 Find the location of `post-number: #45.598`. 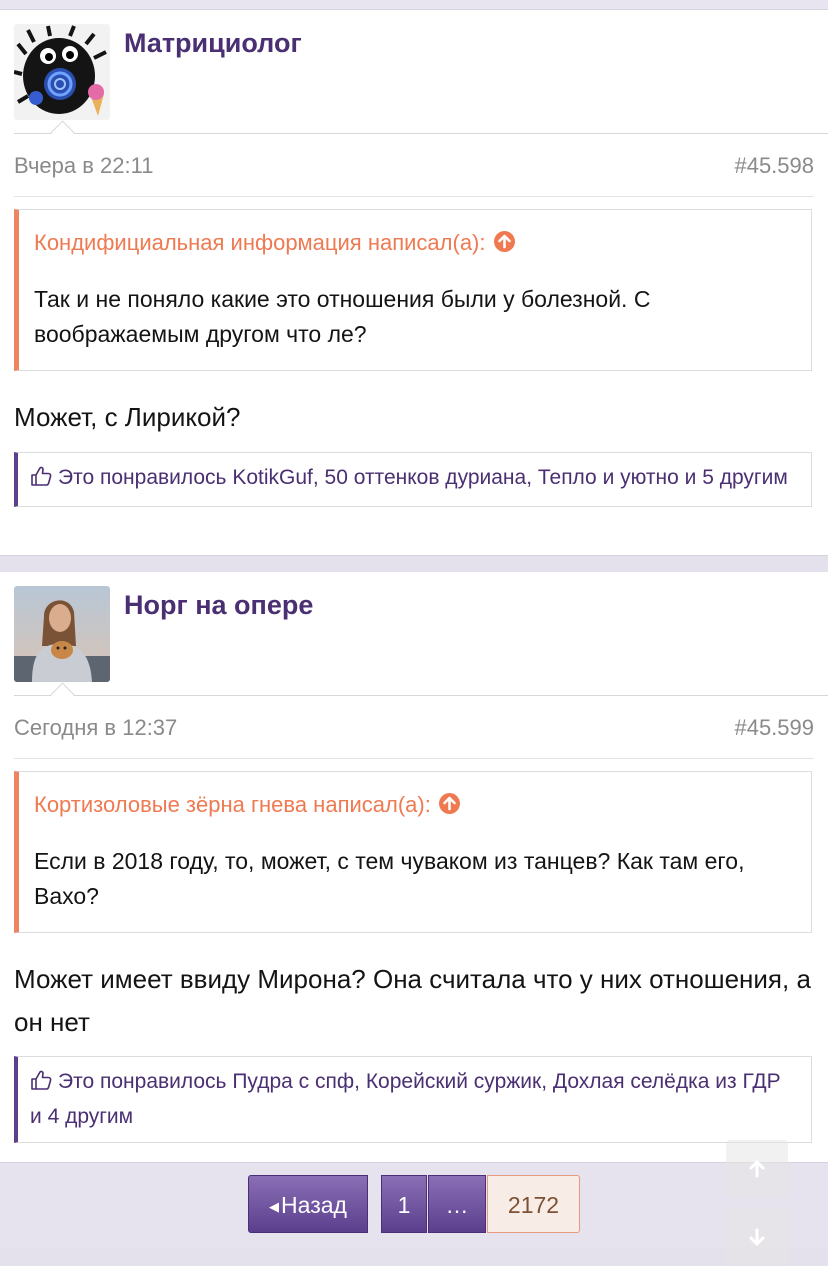

post-number: #45.598 is located at coordinates (774, 166).